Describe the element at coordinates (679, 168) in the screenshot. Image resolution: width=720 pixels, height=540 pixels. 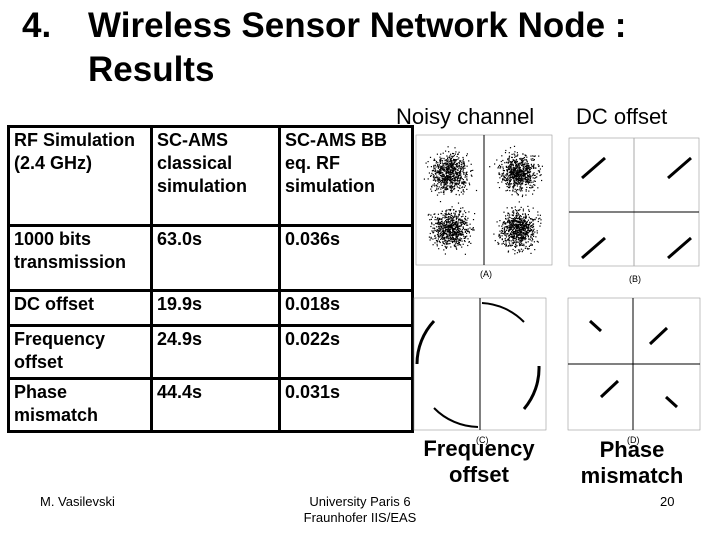
I see `constellation-segment` at that location.